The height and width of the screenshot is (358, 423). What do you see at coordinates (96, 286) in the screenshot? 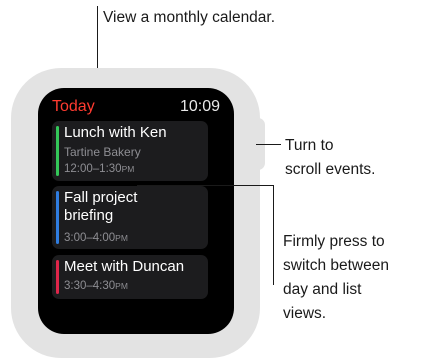
I see `event-time: 3:30–4:30PM` at bounding box center [96, 286].